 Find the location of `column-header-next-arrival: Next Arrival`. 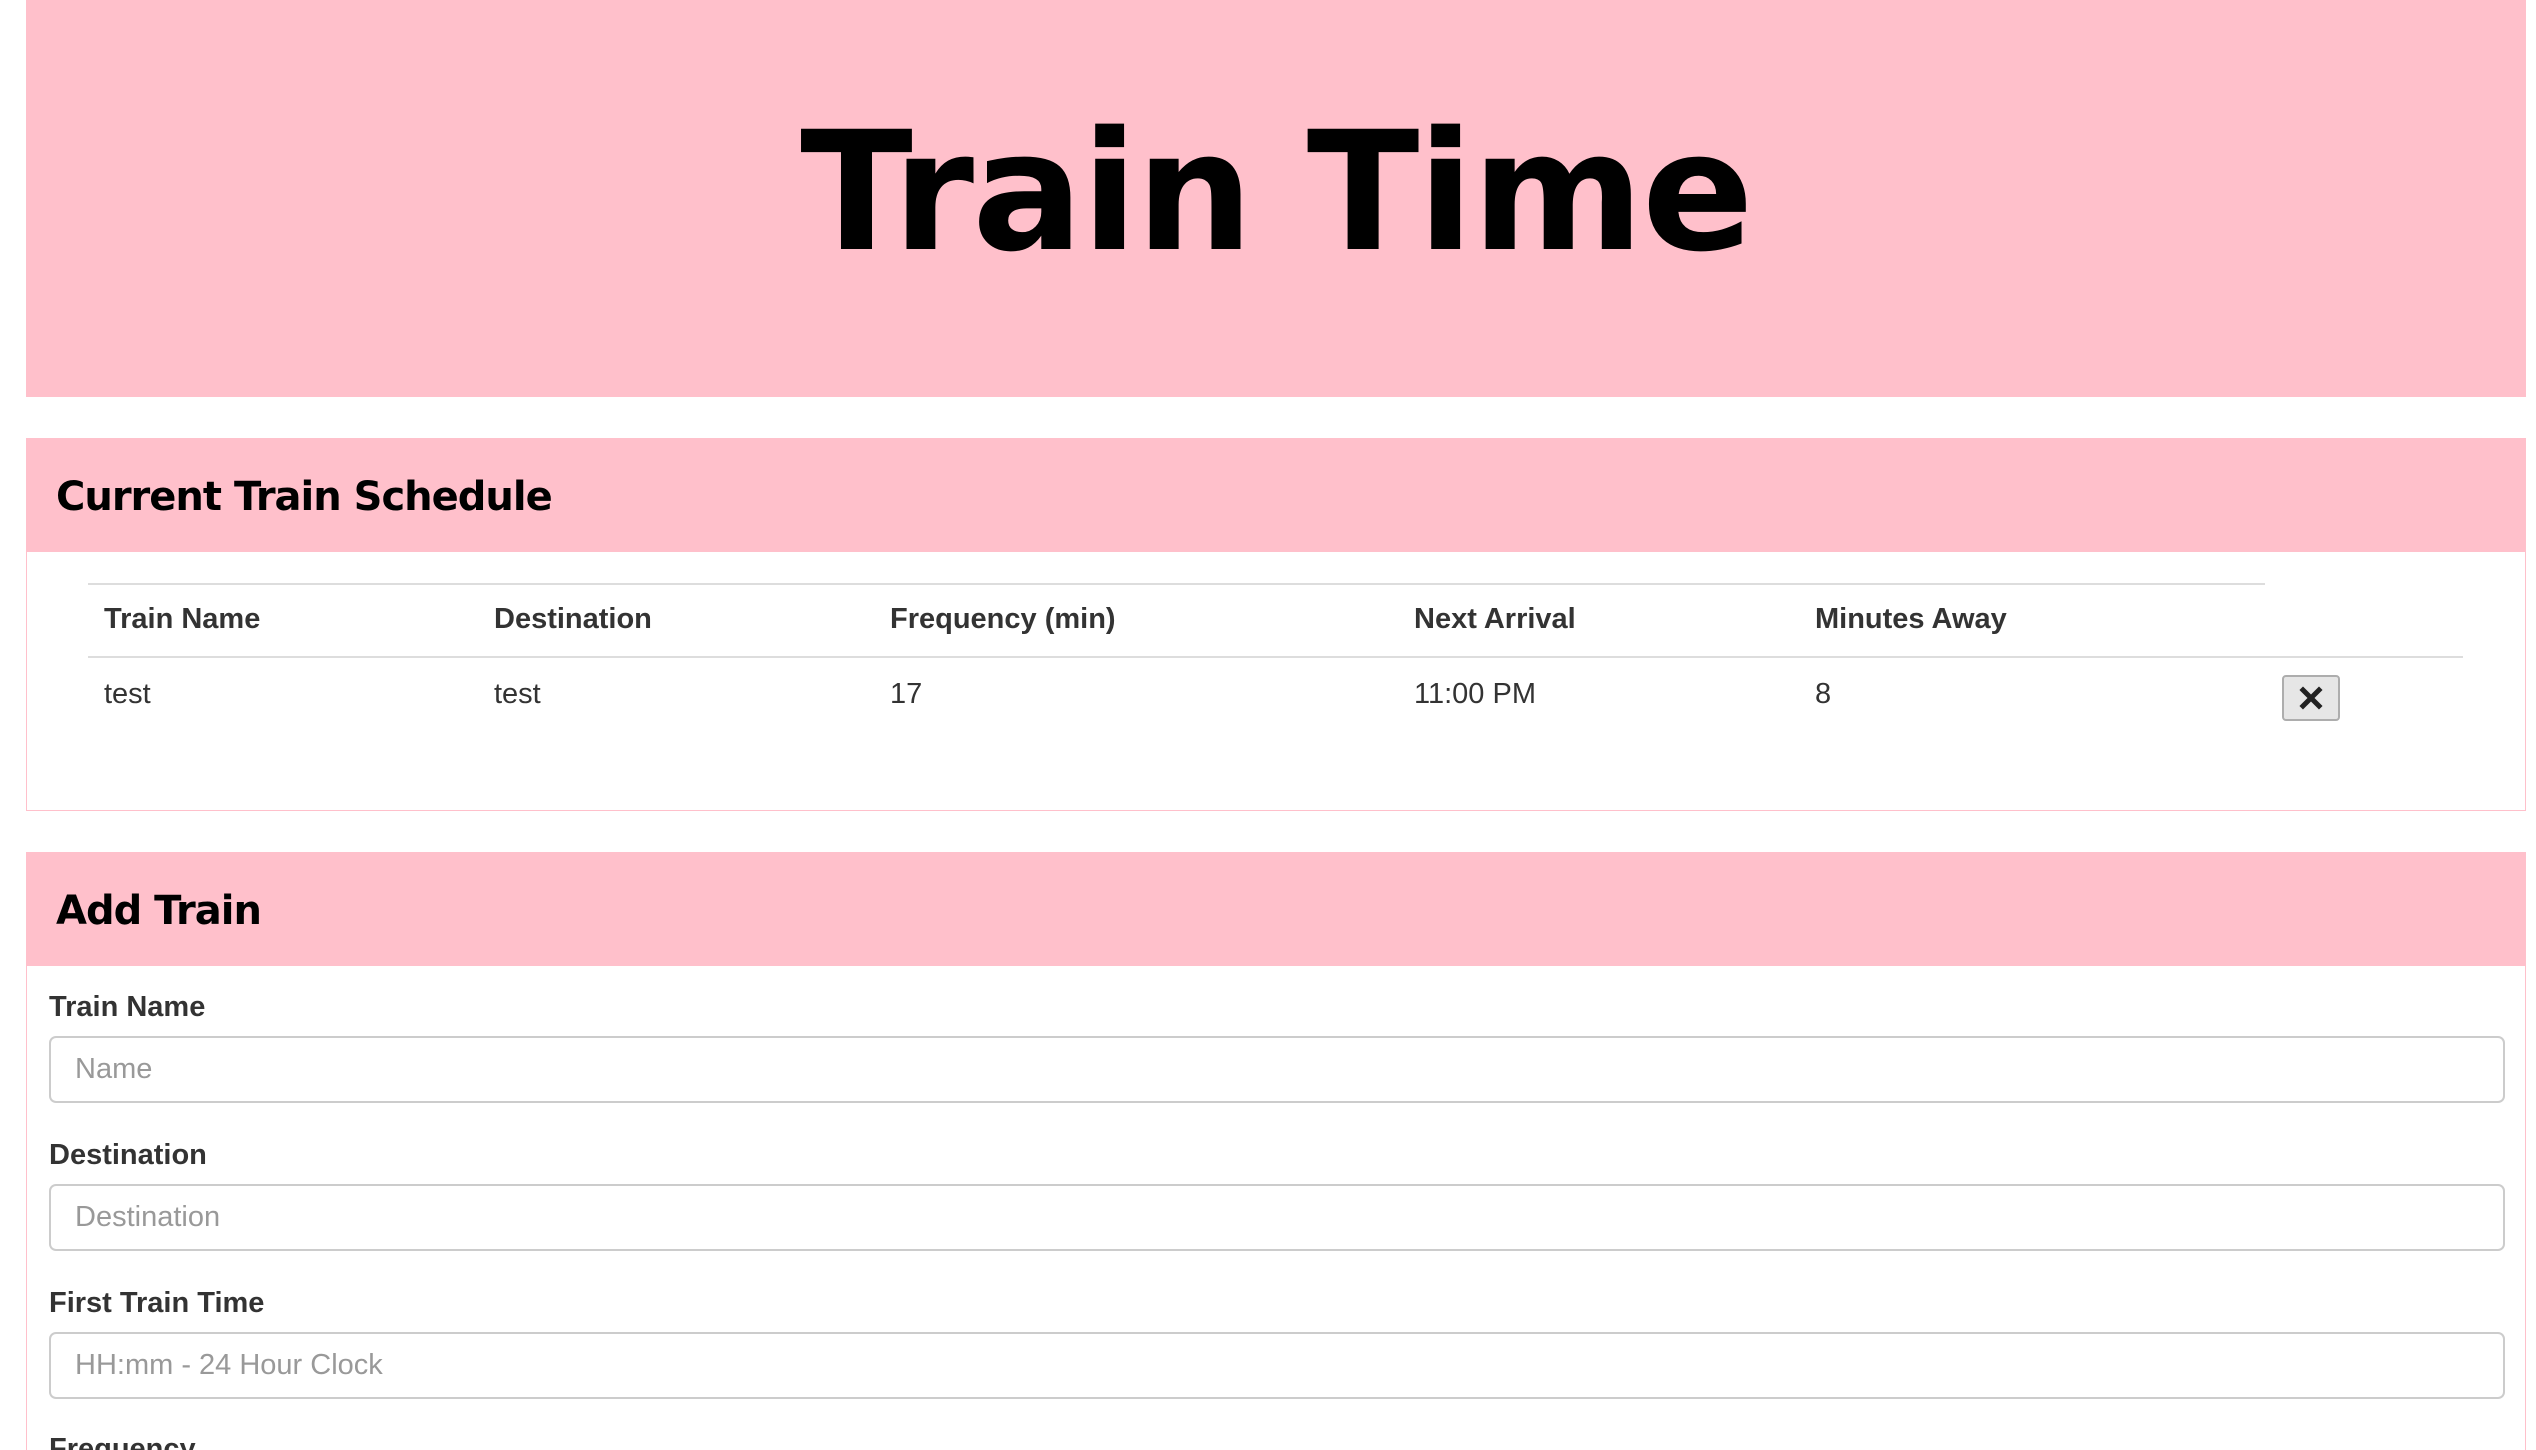

column-header-next-arrival: Next Arrival is located at coordinates (1495, 619).